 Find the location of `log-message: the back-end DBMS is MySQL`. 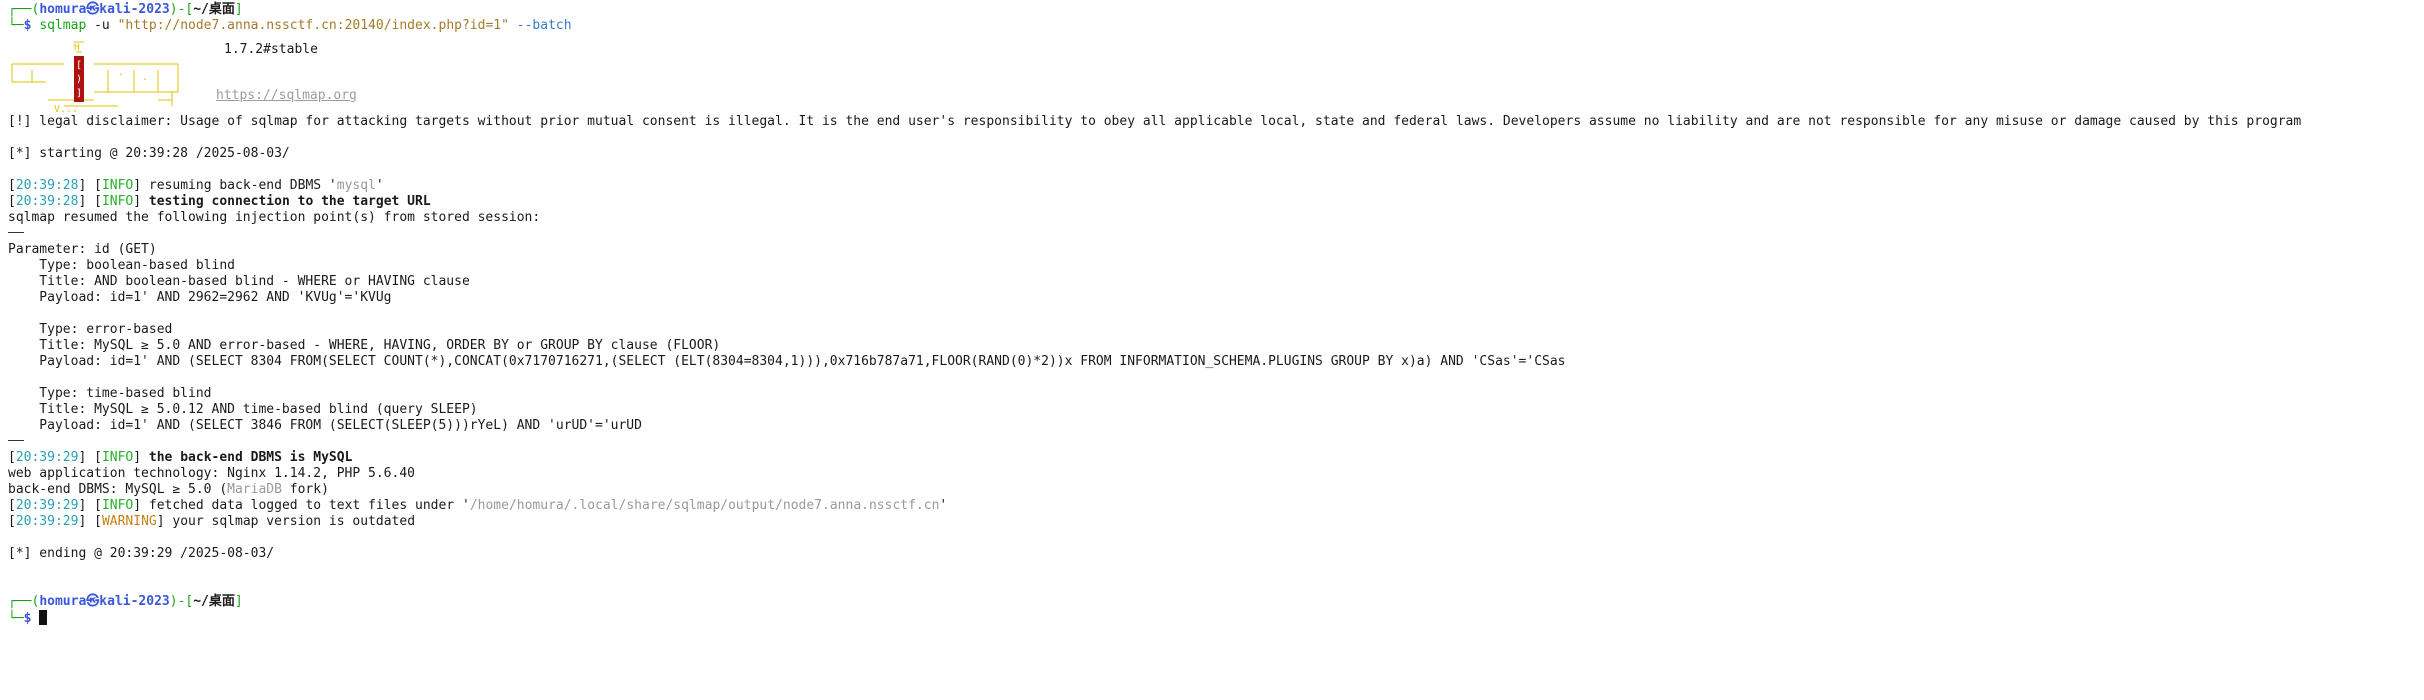

log-message: the back-end DBMS is MySQL is located at coordinates (250, 457).